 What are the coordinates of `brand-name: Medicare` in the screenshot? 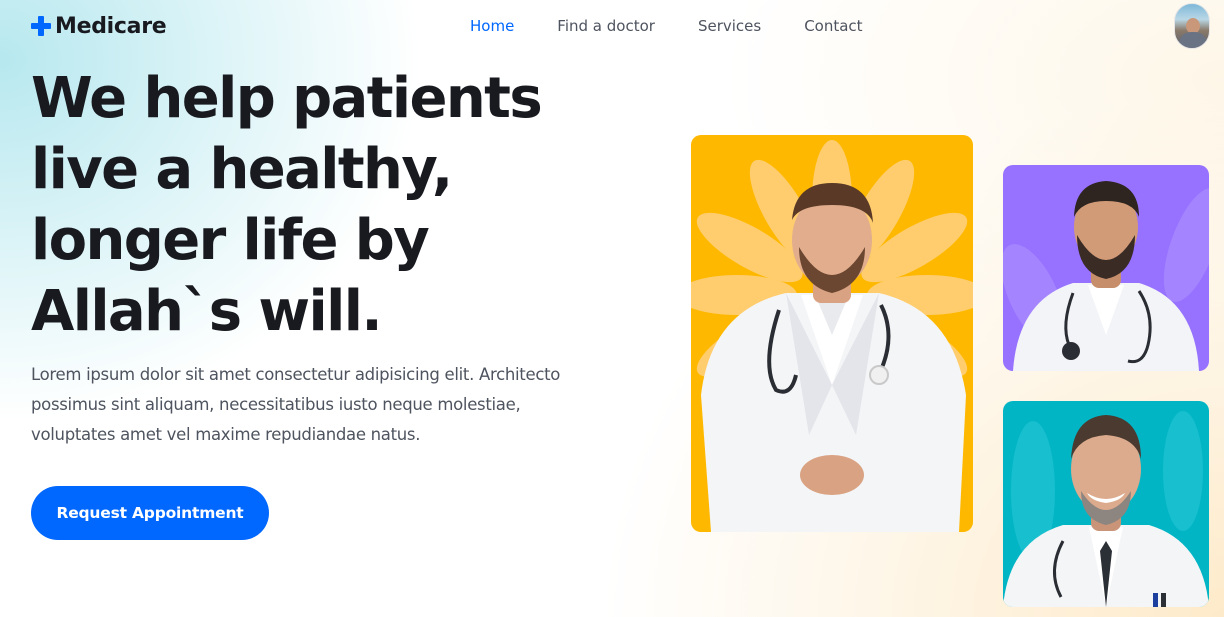 It's located at (111, 26).